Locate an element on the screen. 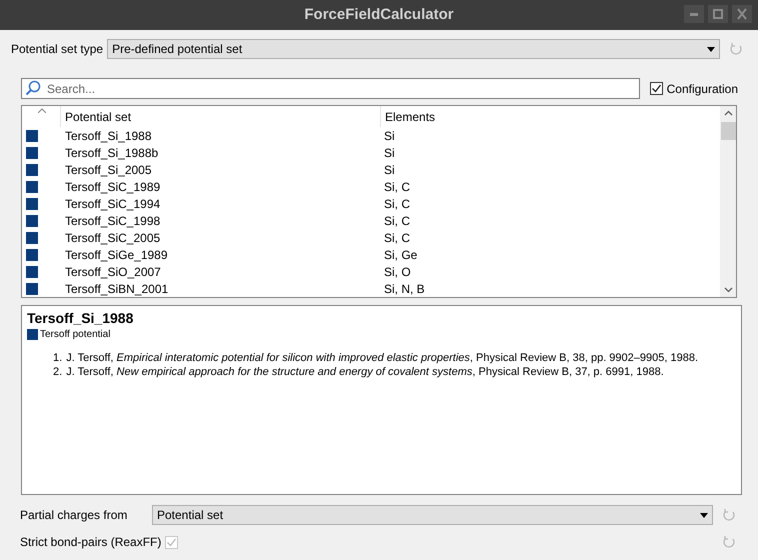 The image size is (758, 560). reference-text: J. Tersoff, New empirical approach for the structure and energy of covalent systems, Physical Review B, 37, p. 6991, 1988. is located at coordinates (365, 372).